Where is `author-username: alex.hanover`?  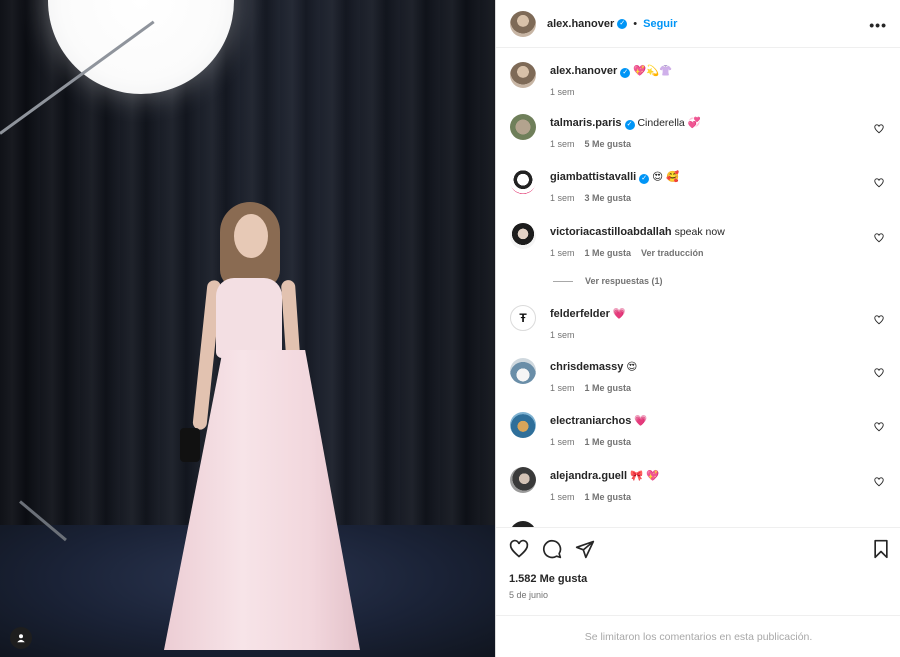
author-username: alex.hanover is located at coordinates (580, 24).